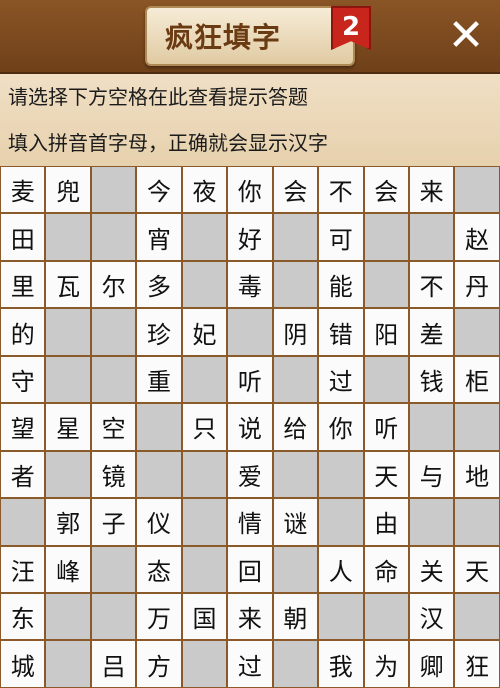 The height and width of the screenshot is (688, 500). Describe the element at coordinates (113, 522) in the screenshot. I see `grid-cell: 子` at that location.